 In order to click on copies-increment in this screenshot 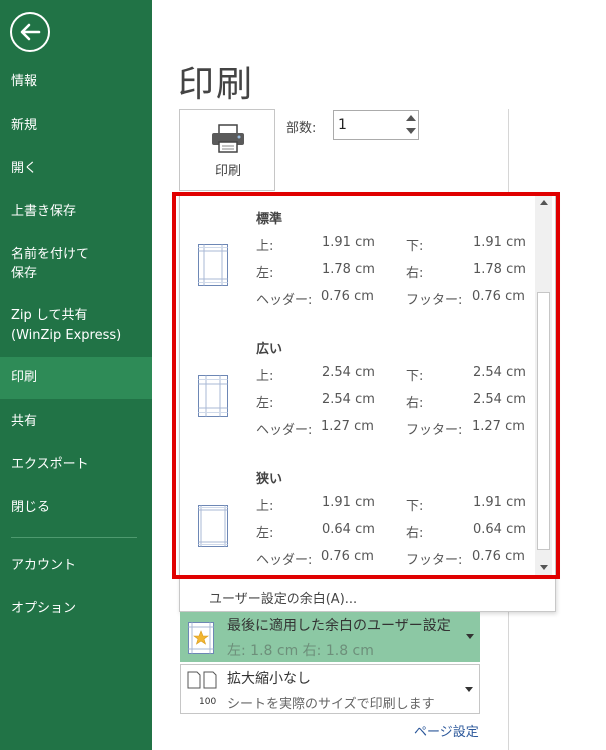, I will do `click(411, 118)`.